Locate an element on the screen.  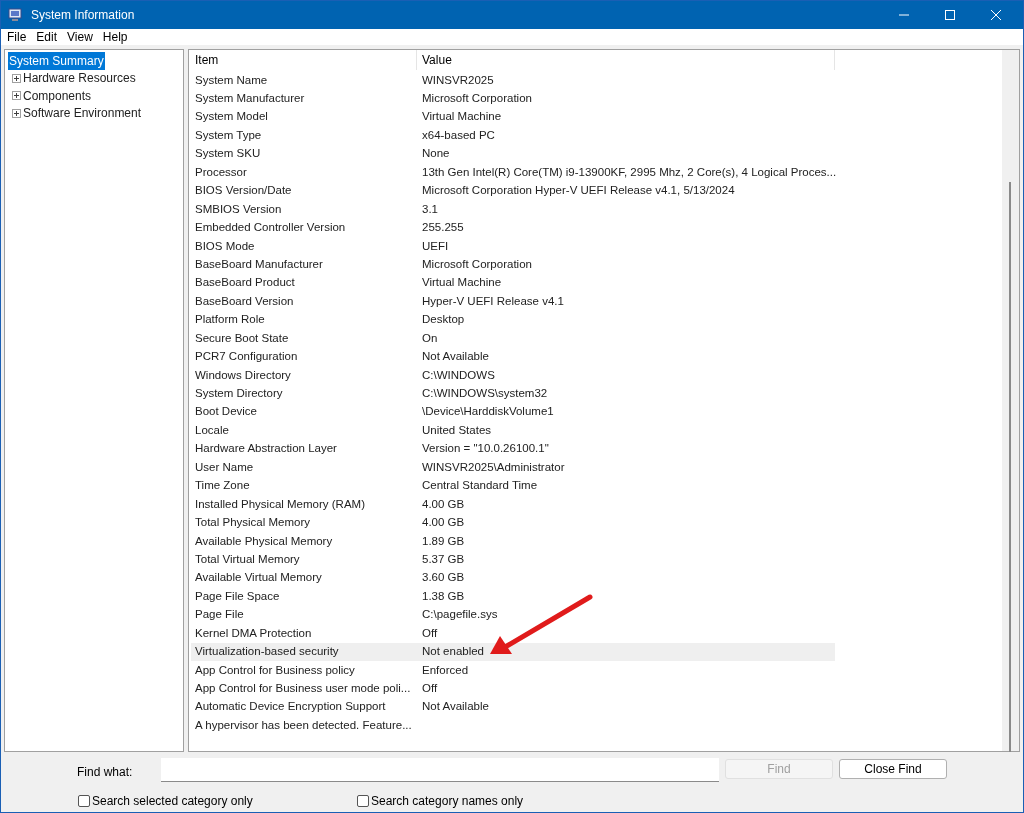
menu-item: View is located at coordinates (80, 37).